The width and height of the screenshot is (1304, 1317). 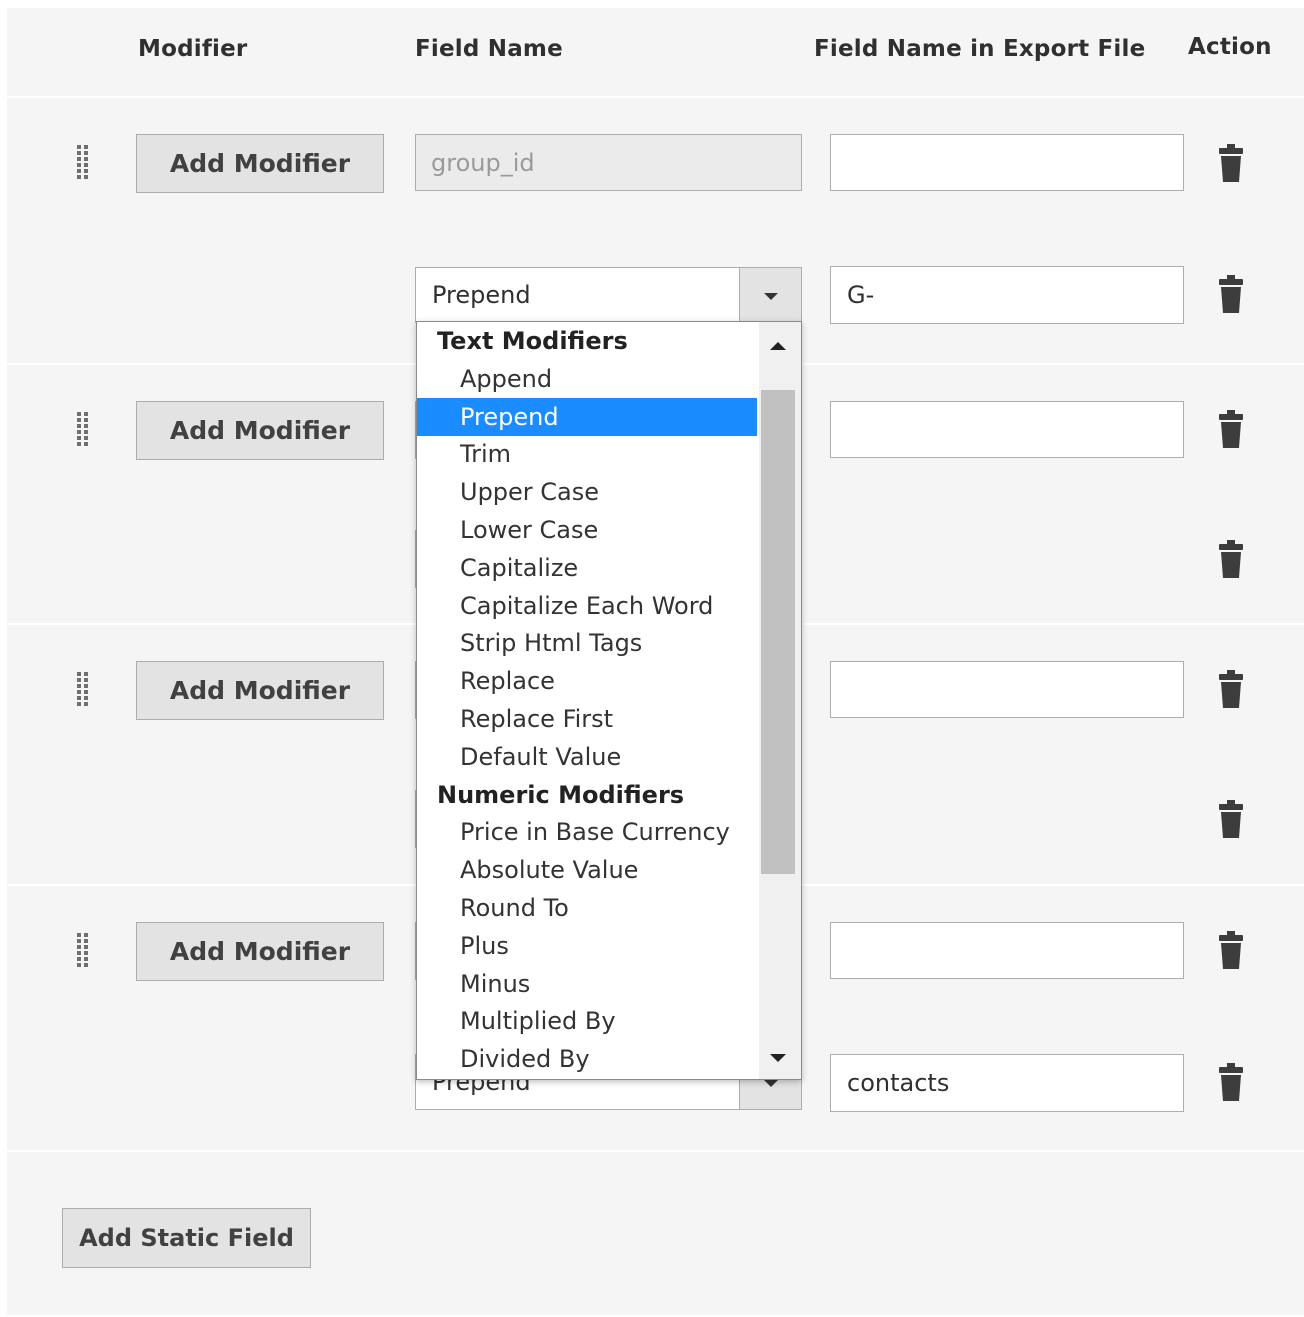 What do you see at coordinates (608, 162) in the screenshot?
I see `field-name-input: group_id` at bounding box center [608, 162].